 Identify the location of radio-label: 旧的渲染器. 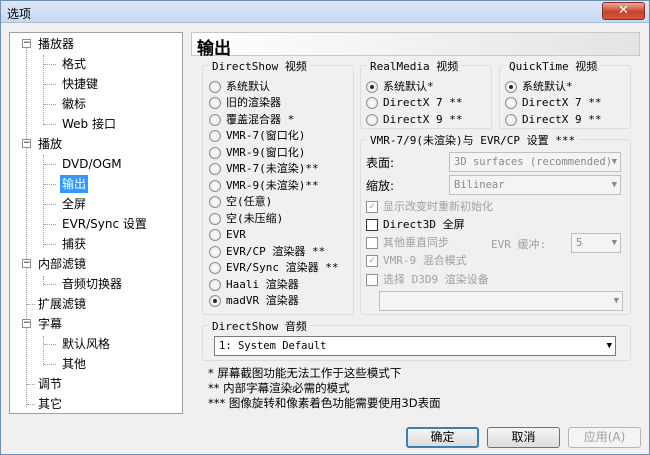
(253, 102).